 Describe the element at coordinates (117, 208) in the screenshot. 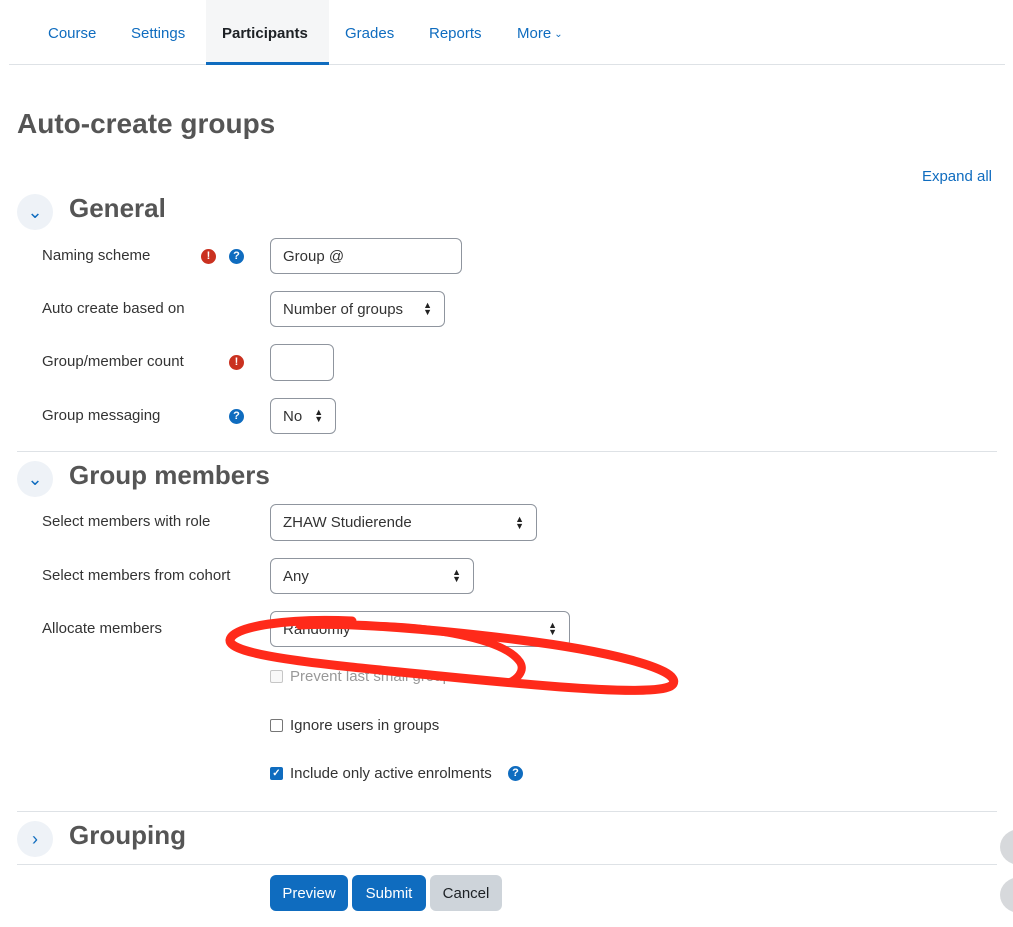

I see `section-title-general: General` at that location.